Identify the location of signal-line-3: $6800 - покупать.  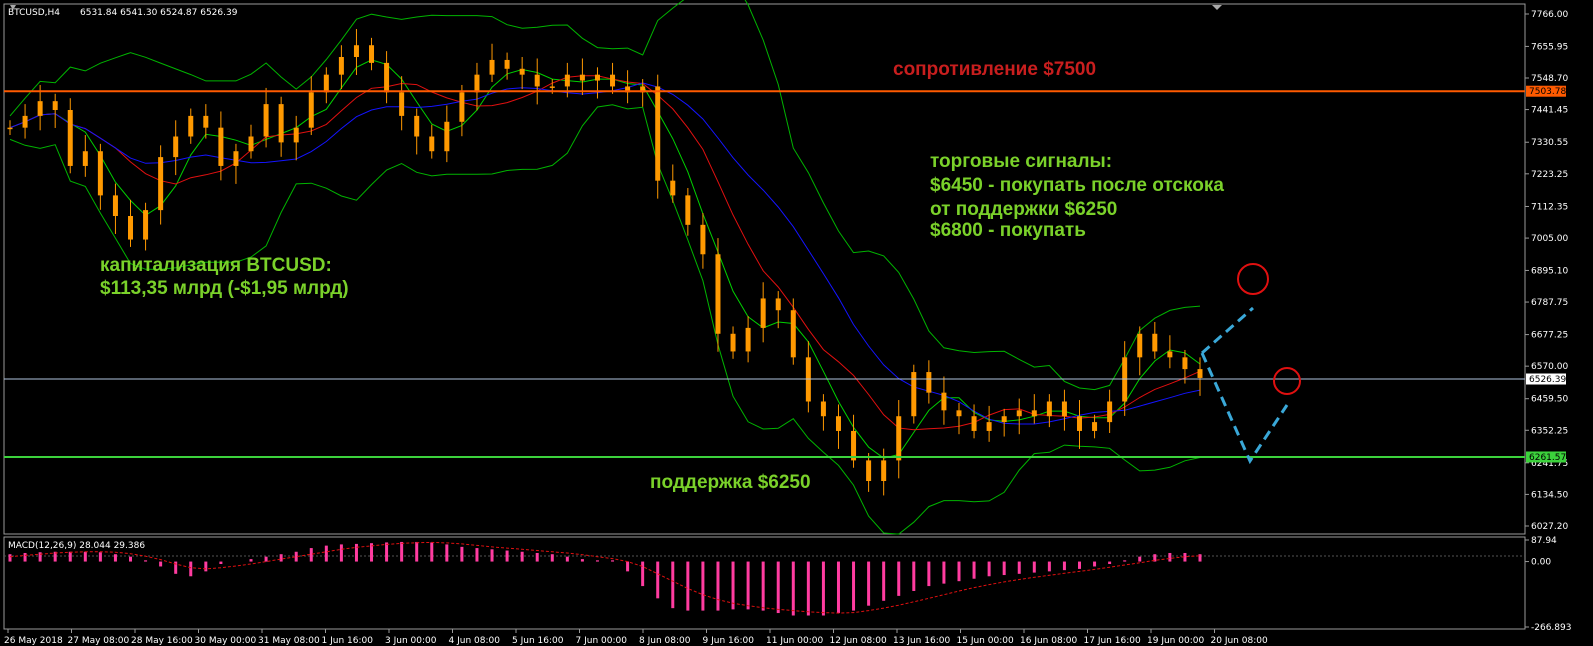
(1008, 230).